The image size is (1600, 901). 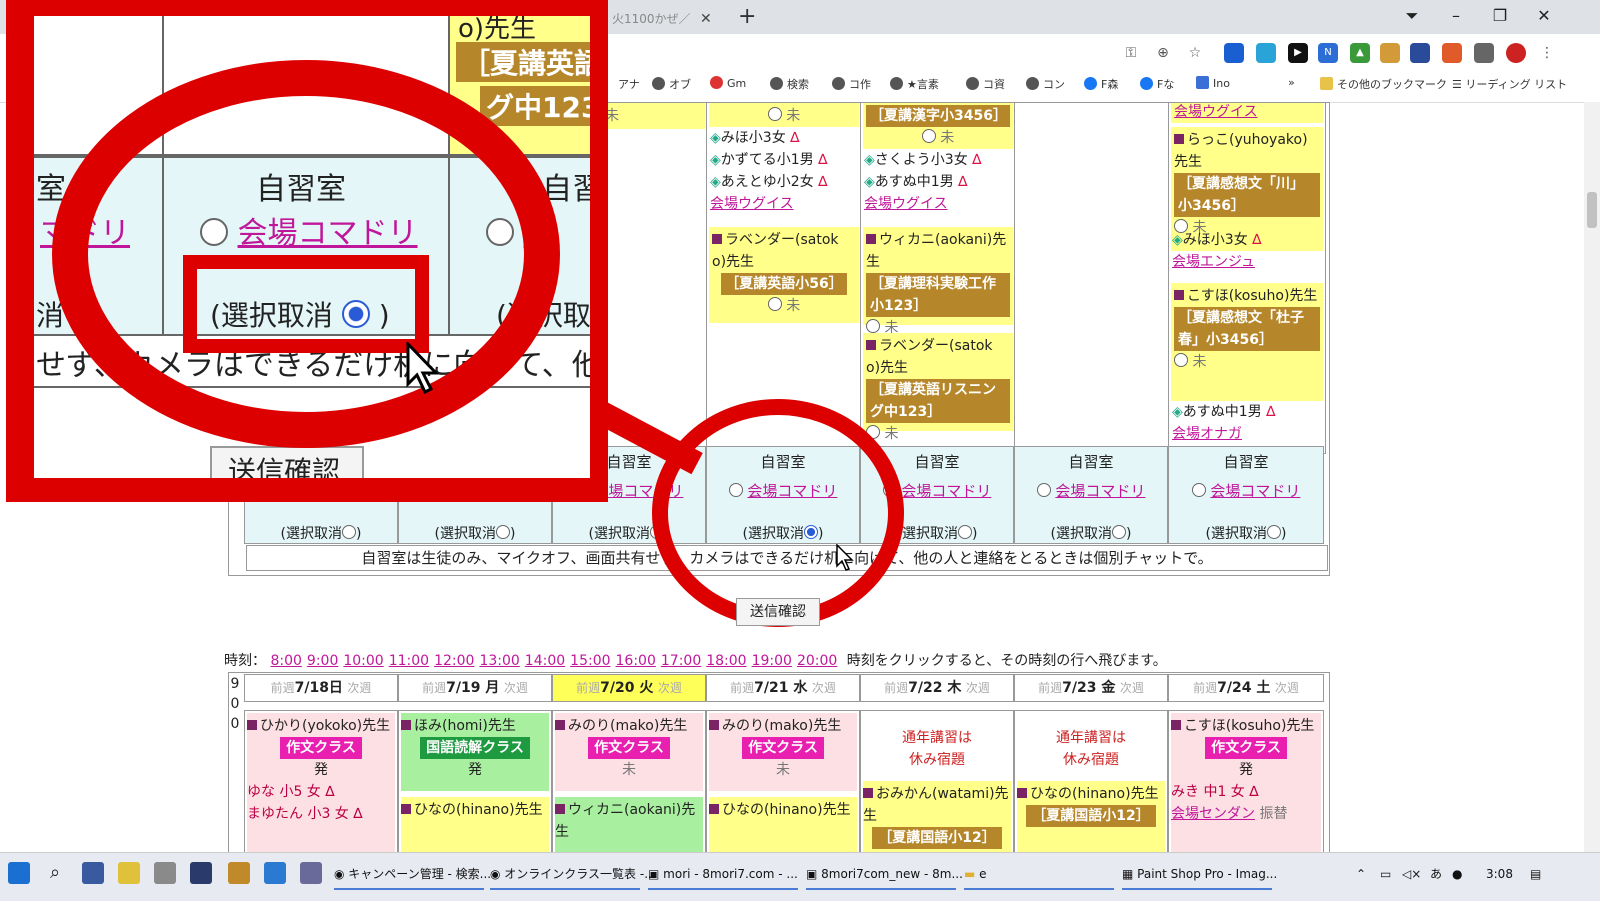 I want to click on time-link: 16:00, so click(x=636, y=661).